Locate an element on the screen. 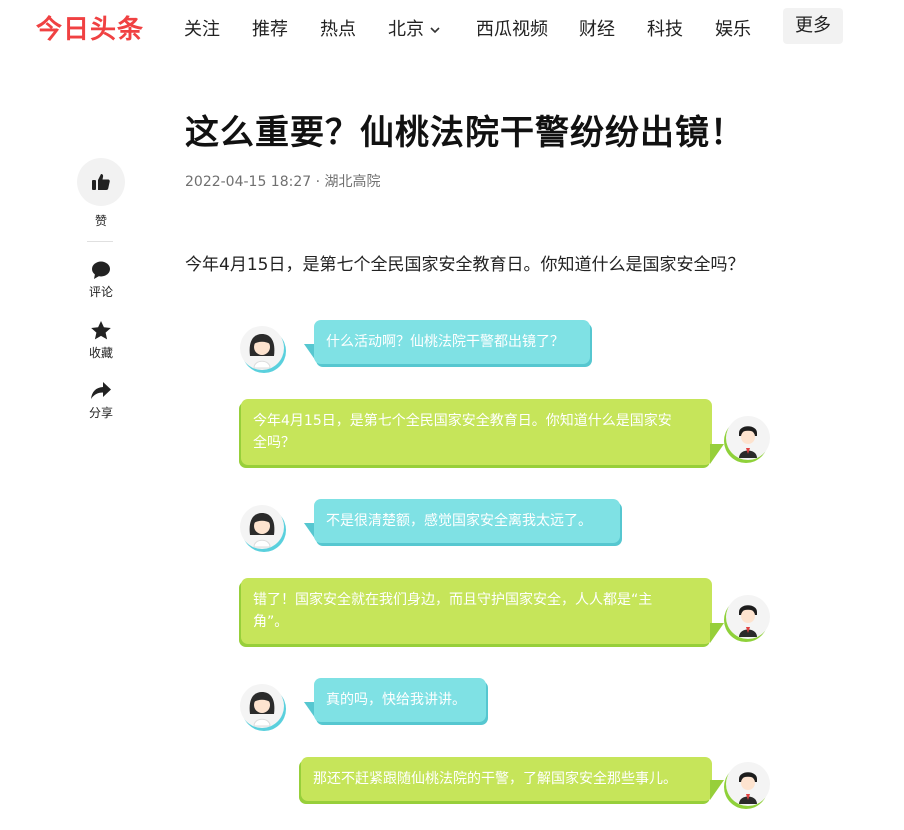 The height and width of the screenshot is (830, 904). top-nav: 今日头条 关注 推荐 热点 北京 西瓜视频 财经 科技 娱乐 更多 is located at coordinates (452, 27).